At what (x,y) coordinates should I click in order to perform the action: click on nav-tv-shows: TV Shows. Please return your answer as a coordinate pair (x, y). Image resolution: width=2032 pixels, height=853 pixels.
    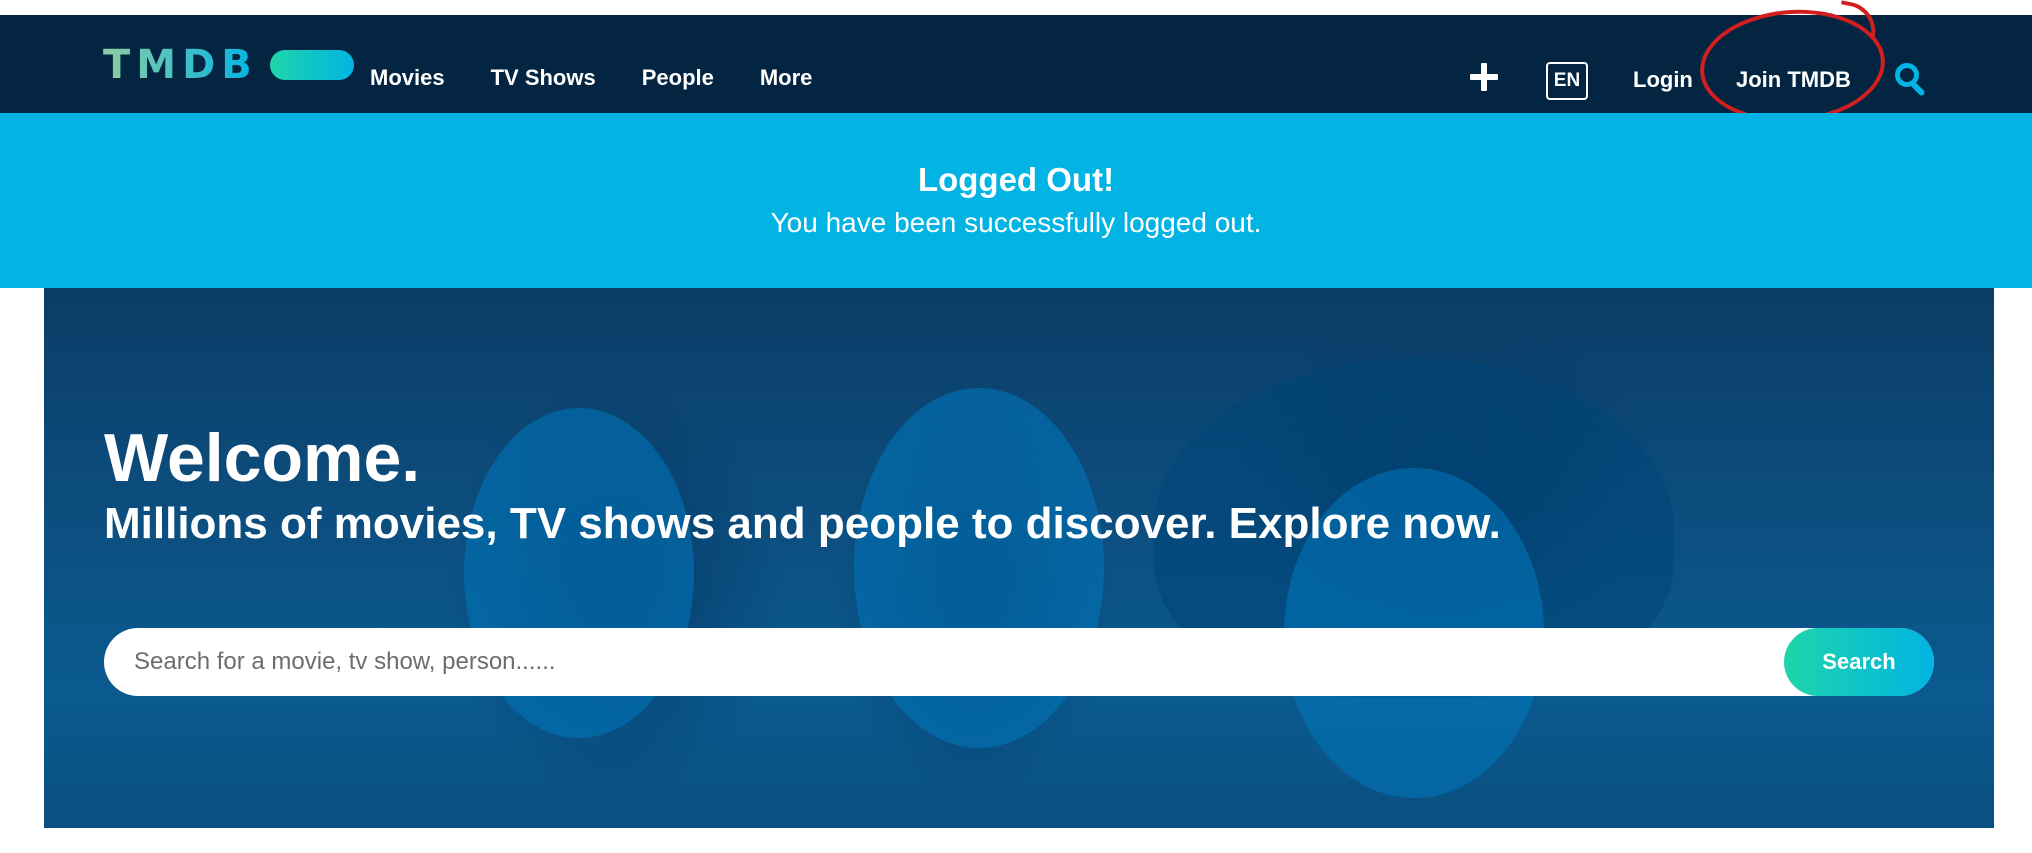
    Looking at the image, I should click on (543, 78).